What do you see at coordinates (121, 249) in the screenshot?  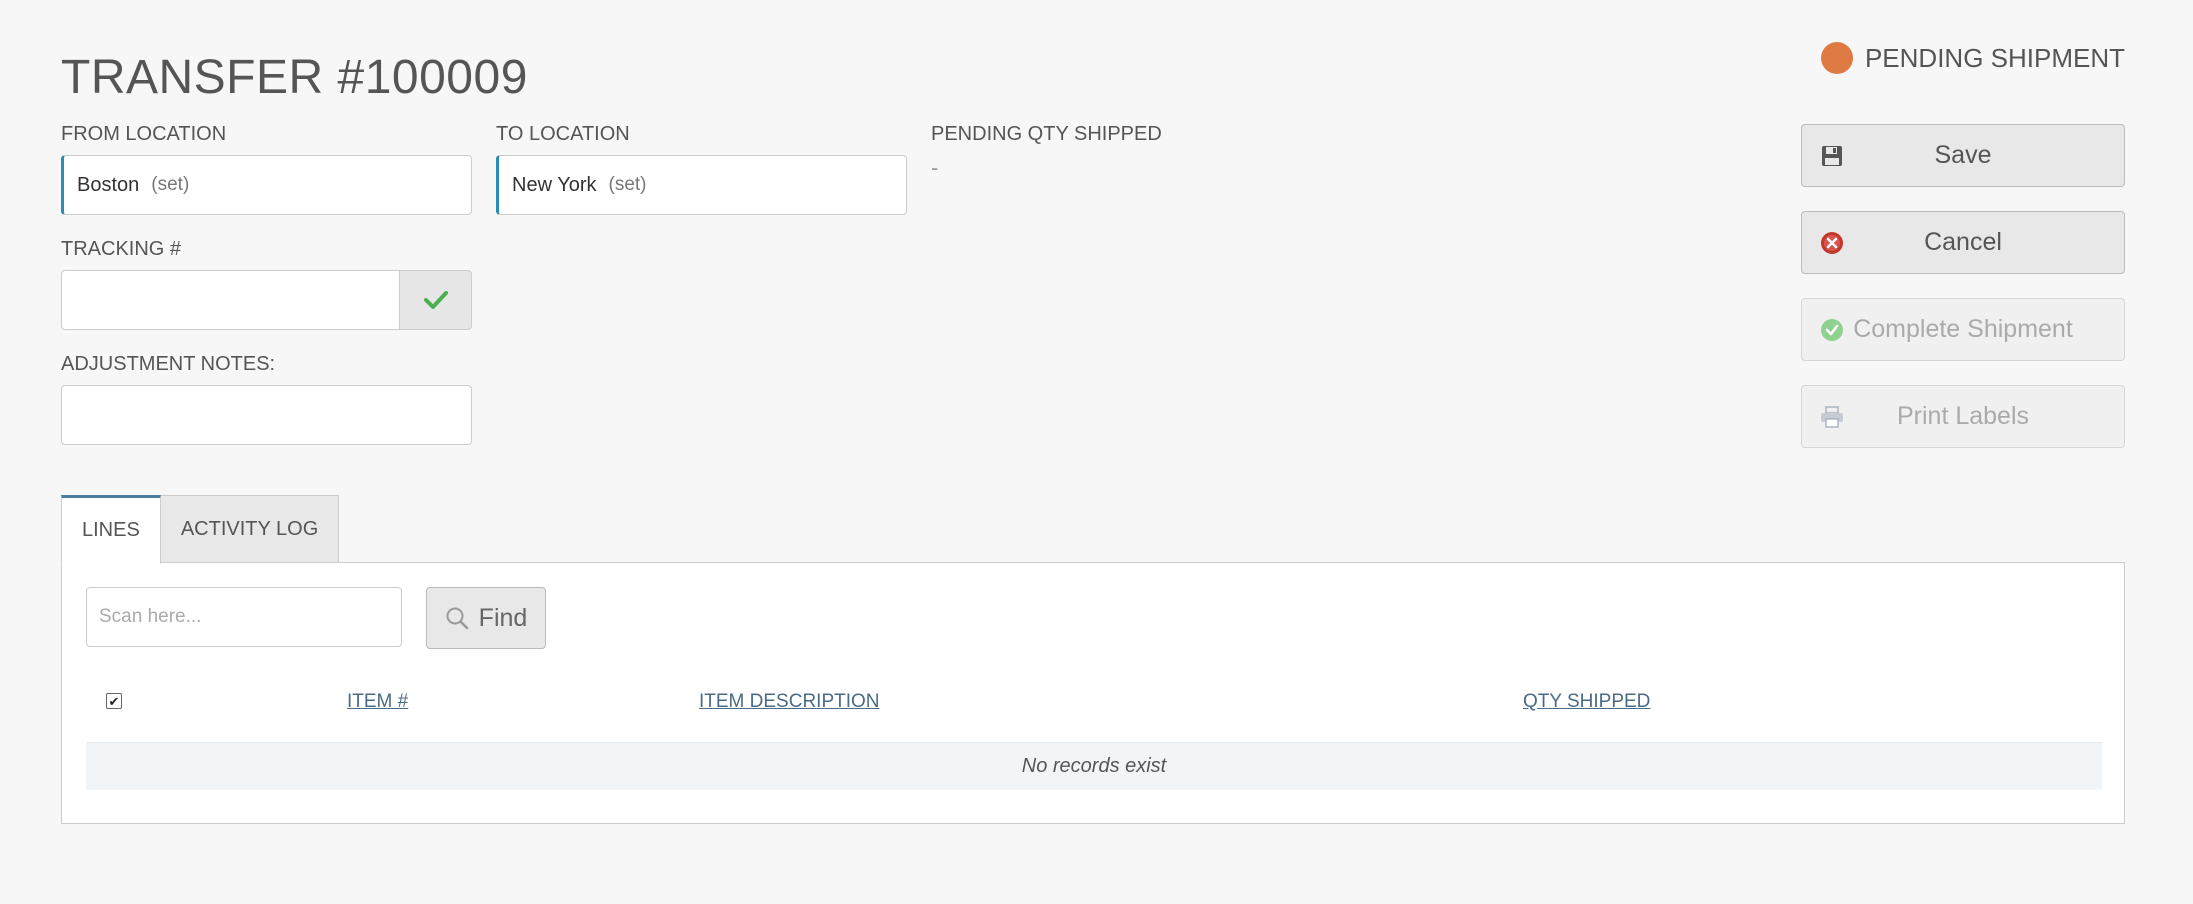 I see `tracking-label: TRACKING #` at bounding box center [121, 249].